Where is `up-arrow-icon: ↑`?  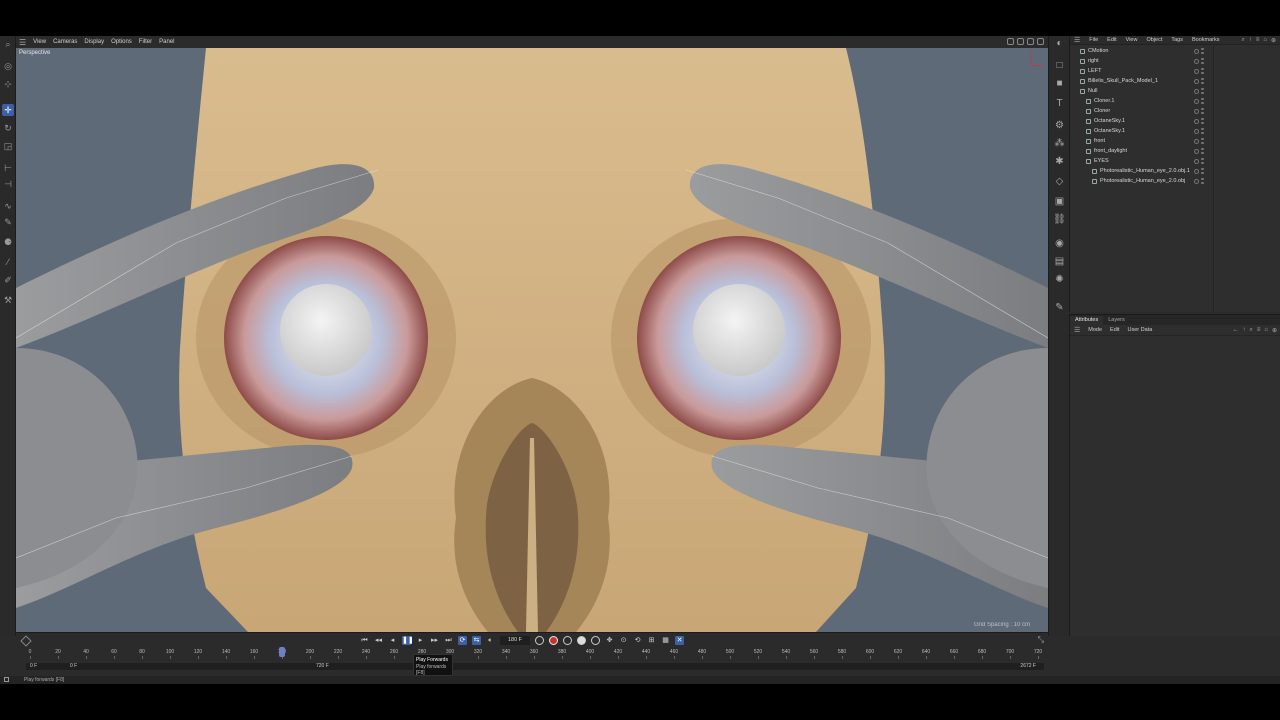 up-arrow-icon: ↑ is located at coordinates (1243, 330).